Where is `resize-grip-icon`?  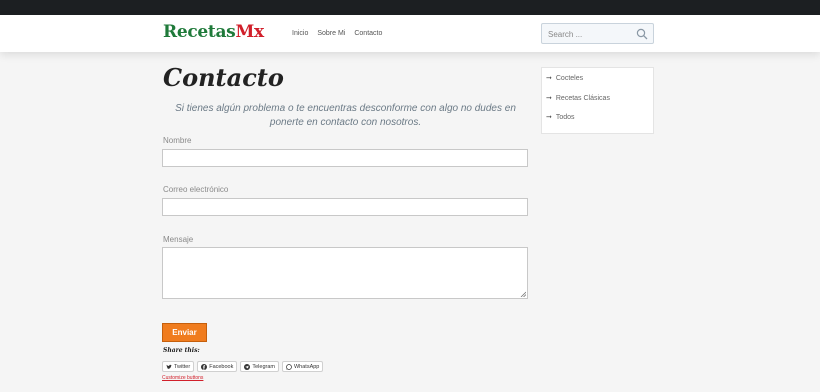 resize-grip-icon is located at coordinates (523, 294).